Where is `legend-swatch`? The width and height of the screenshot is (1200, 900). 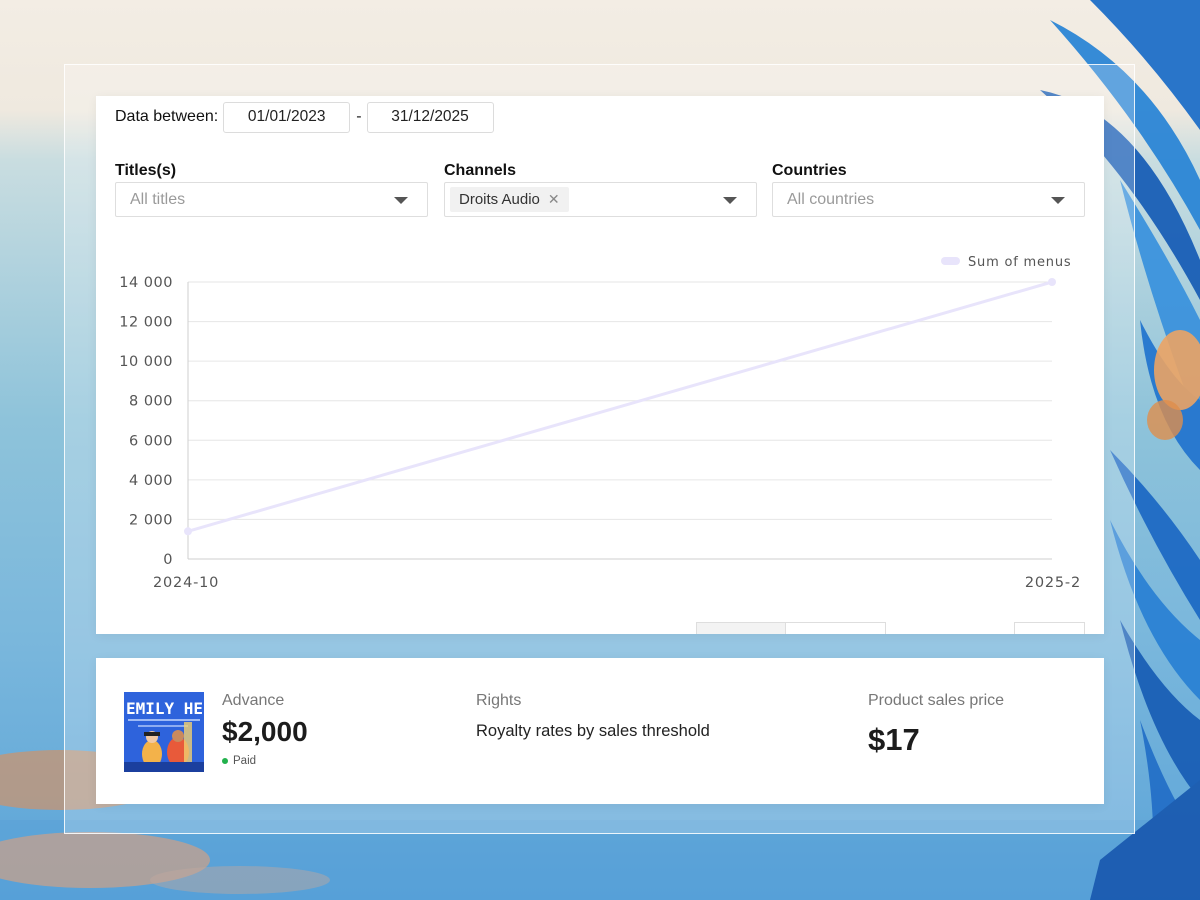
legend-swatch is located at coordinates (950, 261).